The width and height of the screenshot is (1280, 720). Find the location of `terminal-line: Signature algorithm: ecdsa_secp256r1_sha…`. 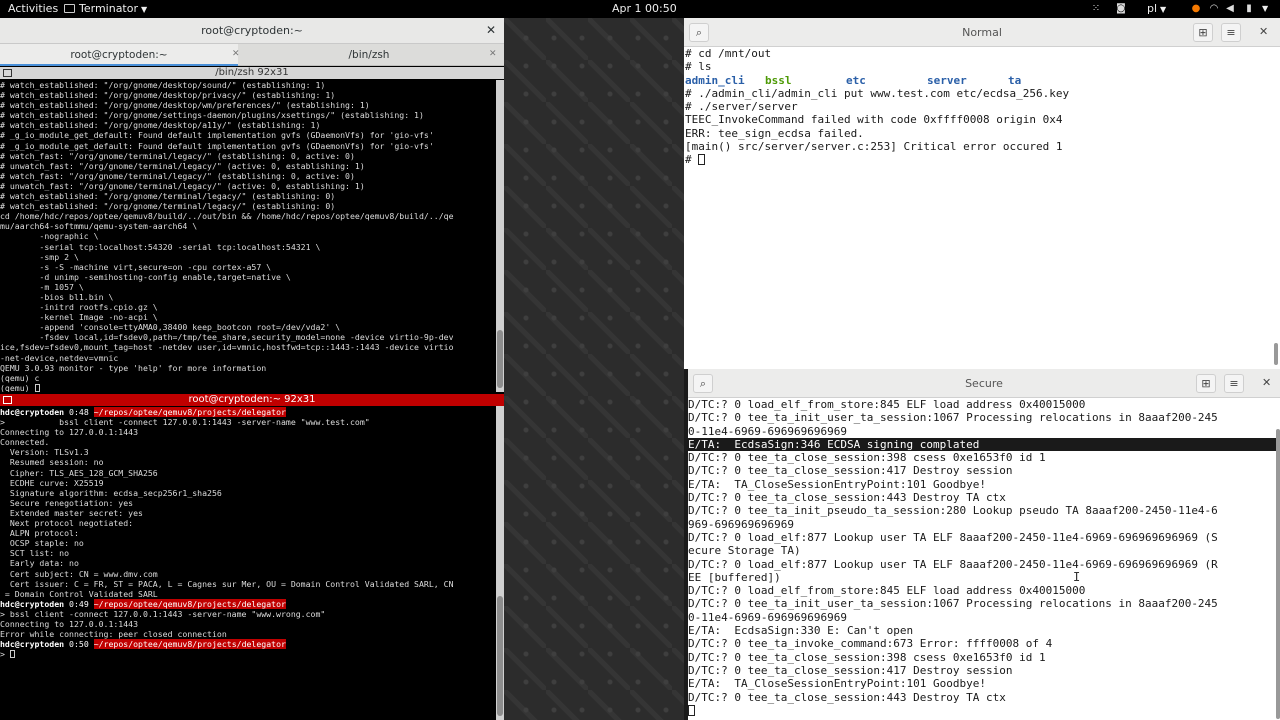

terminal-line: Signature algorithm: ecdsa_secp256r1_sha… is located at coordinates (111, 492).